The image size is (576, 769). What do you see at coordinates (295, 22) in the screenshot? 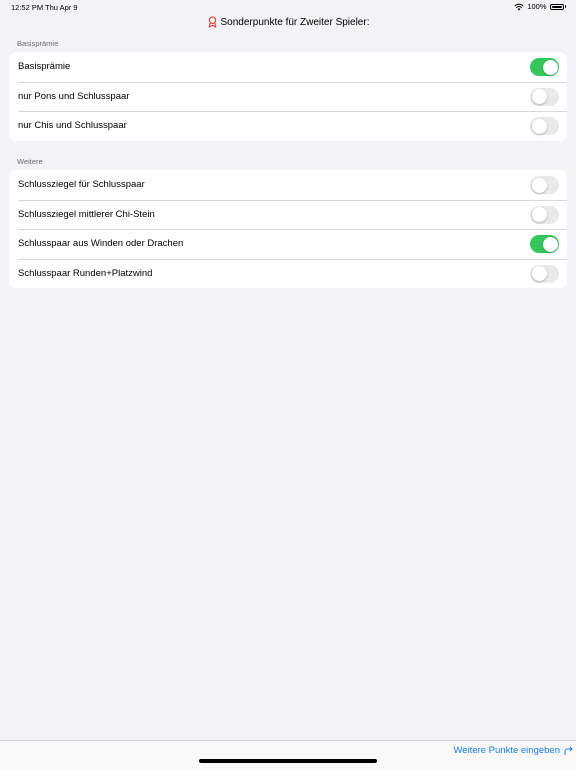
I see `page-title: Sonderpunkte für Zweiter Spieler:` at bounding box center [295, 22].